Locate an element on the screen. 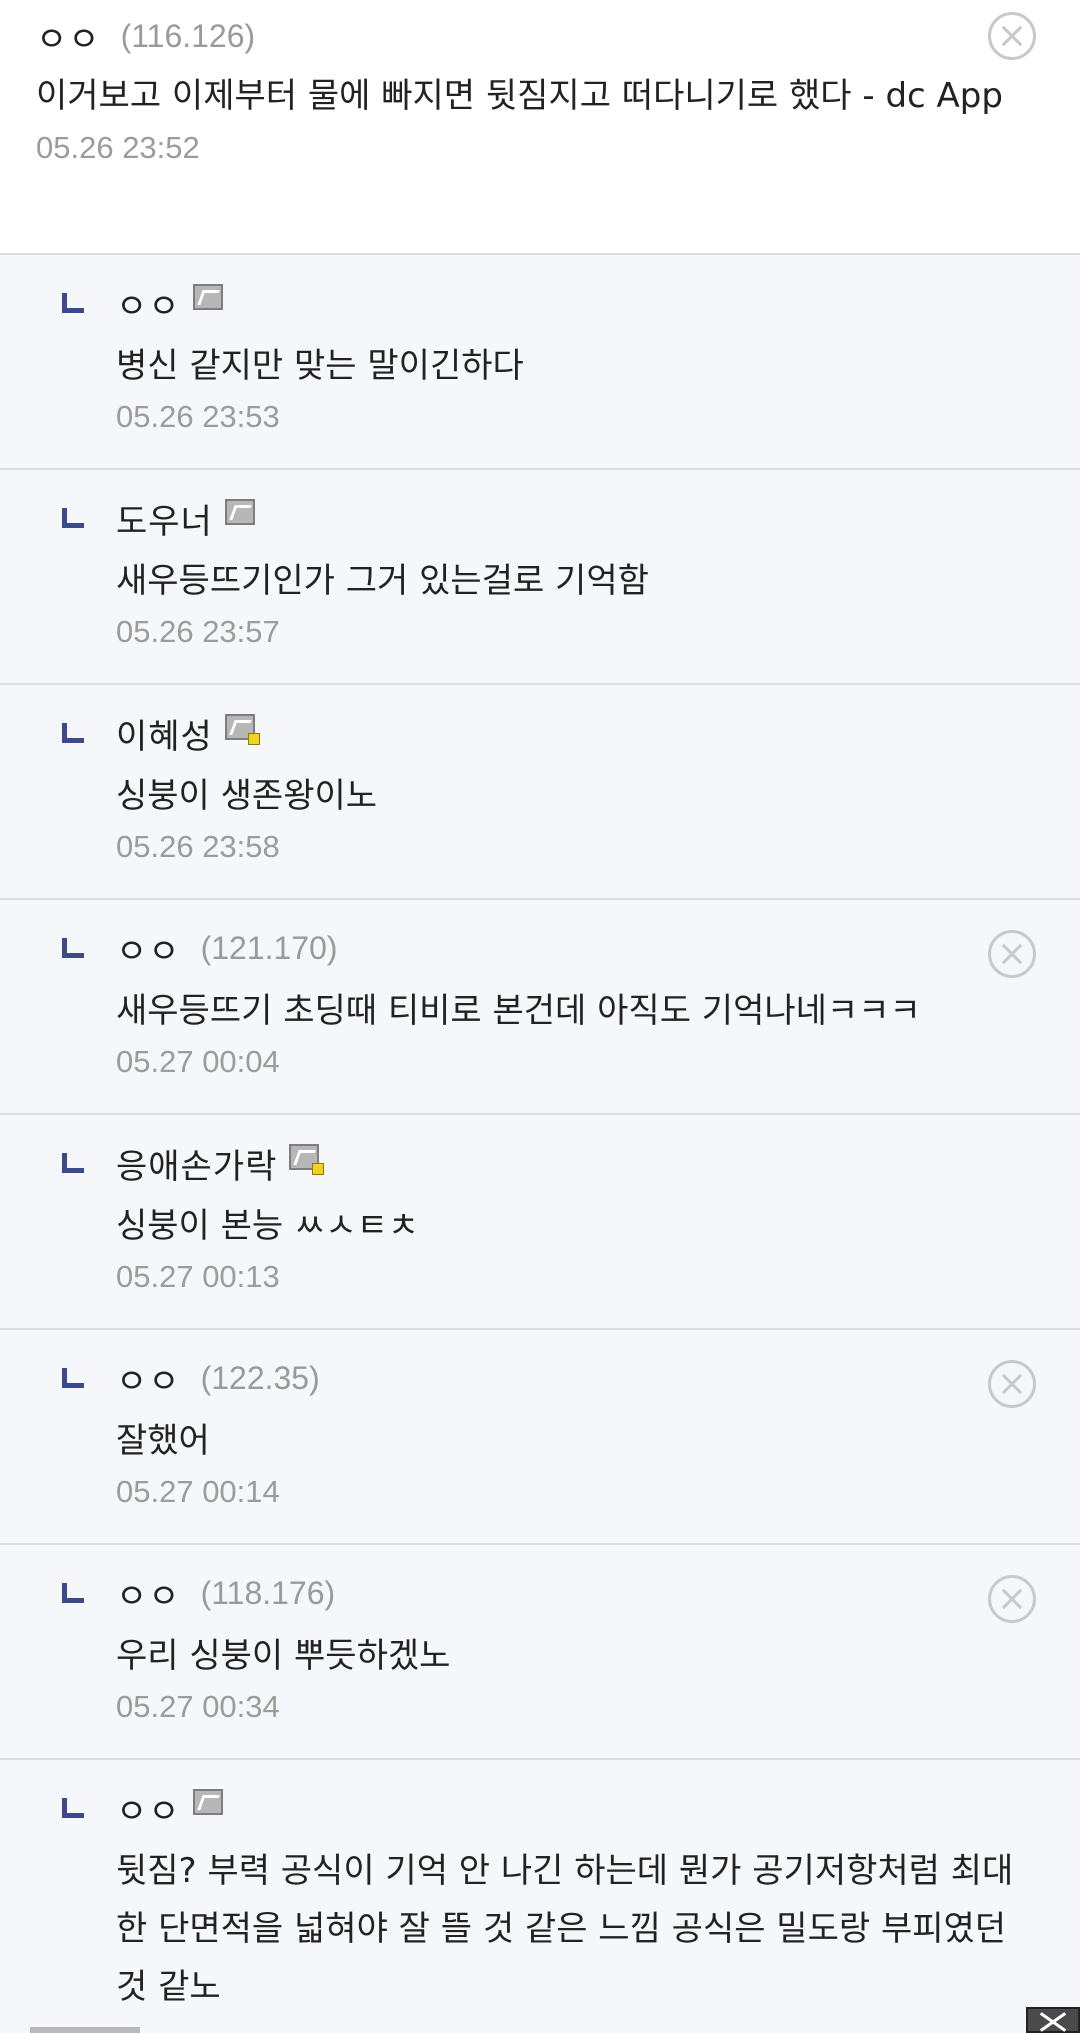  comment-ip: (118.176) is located at coordinates (268, 1592).